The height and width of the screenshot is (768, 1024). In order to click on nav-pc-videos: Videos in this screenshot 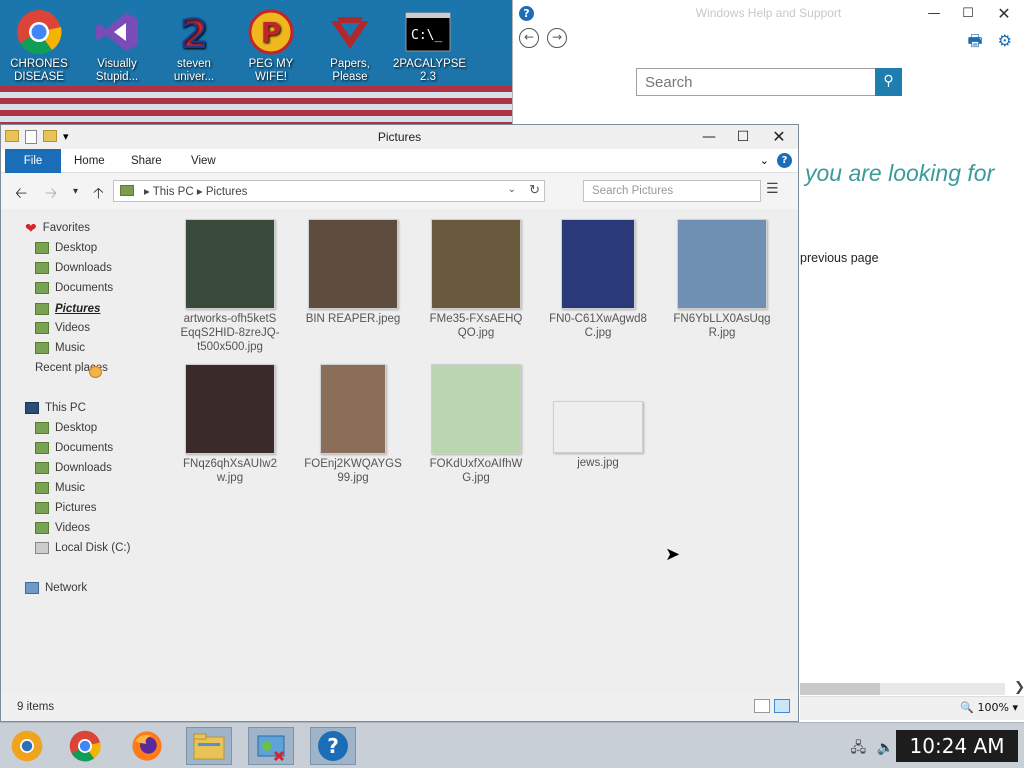, I will do `click(62, 528)`.